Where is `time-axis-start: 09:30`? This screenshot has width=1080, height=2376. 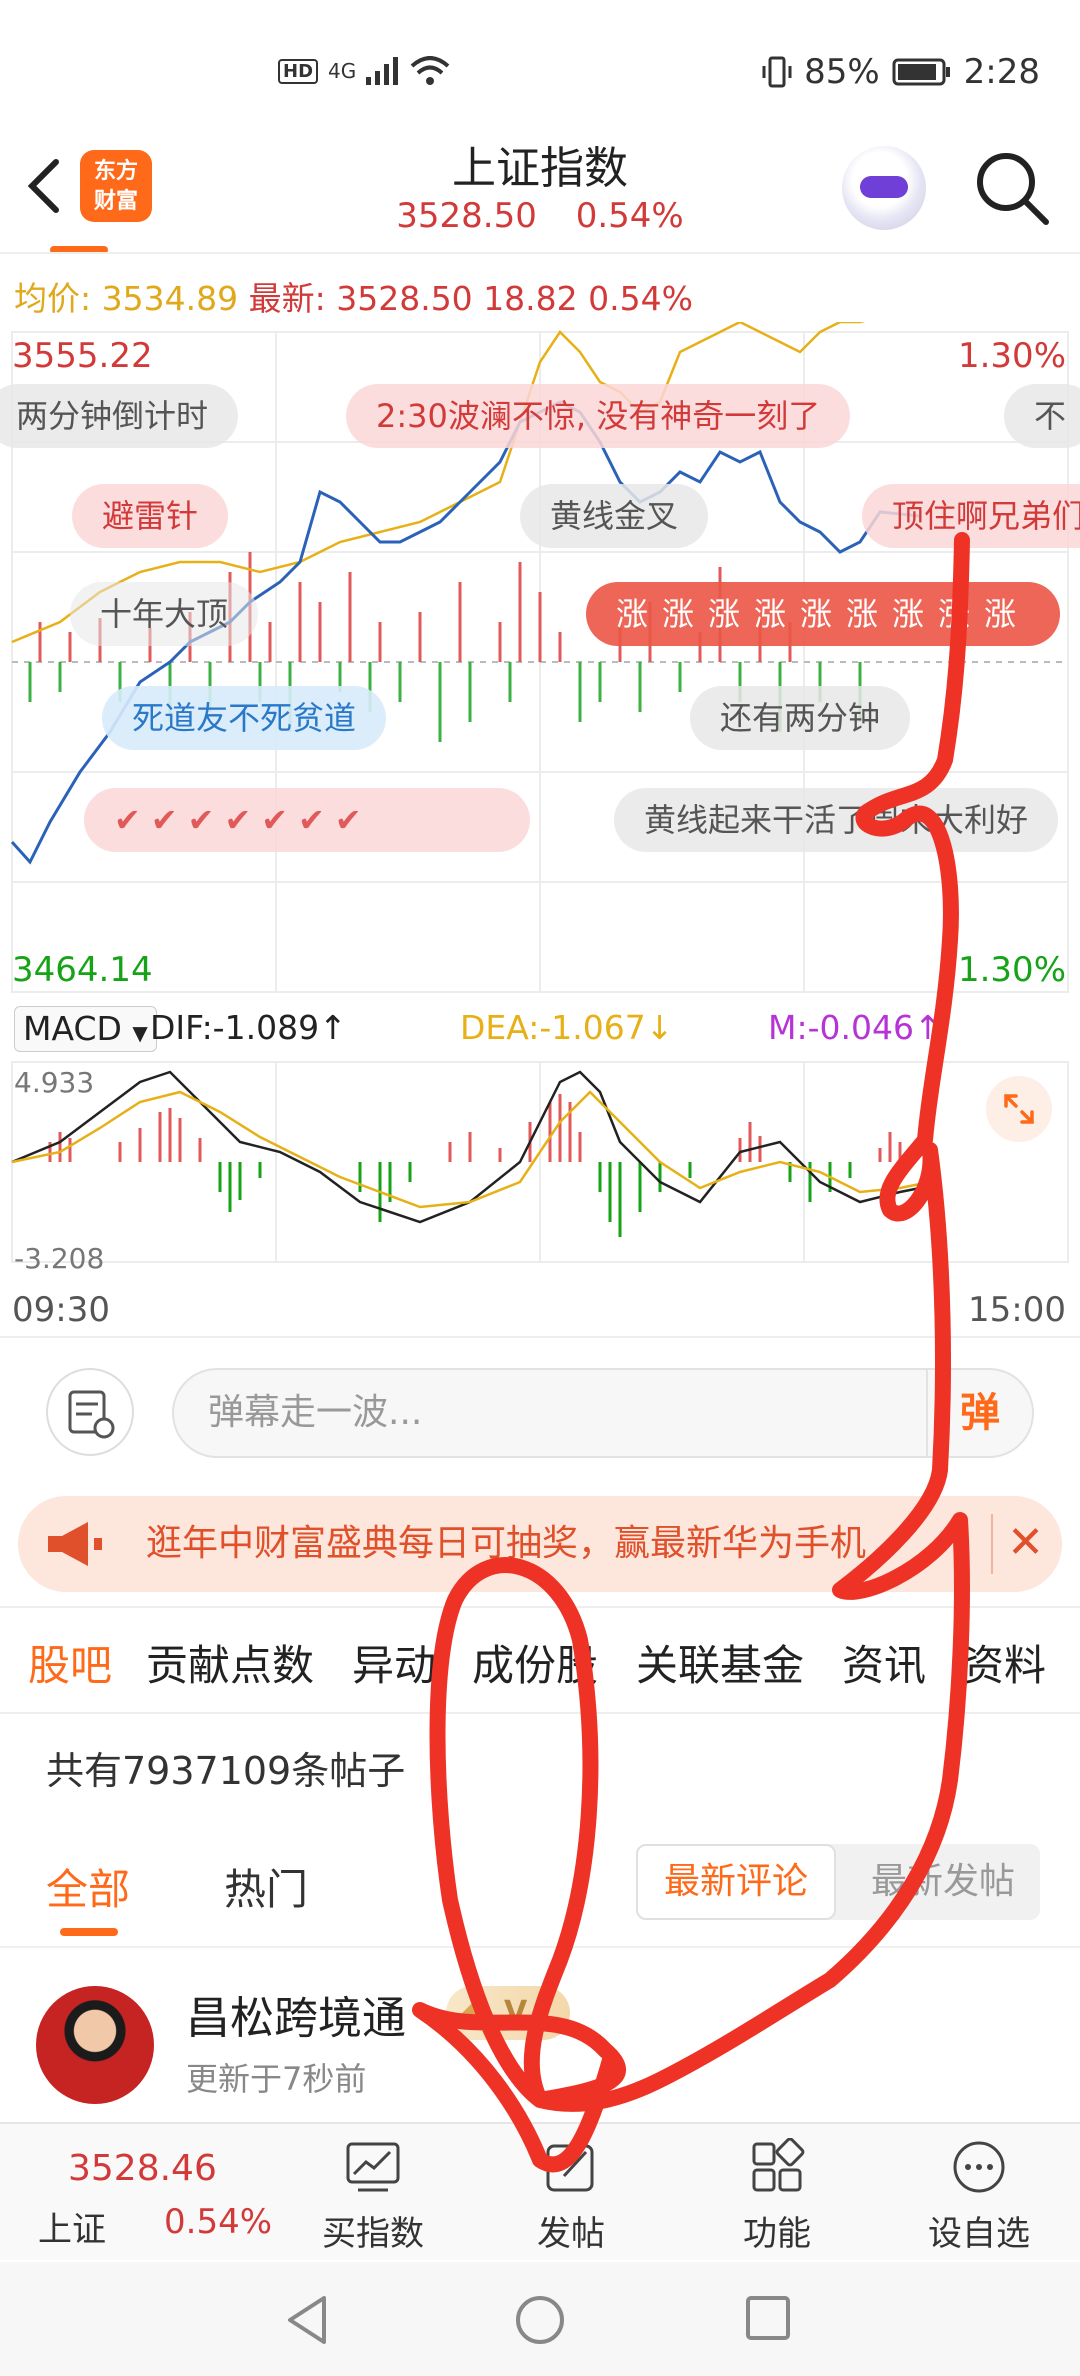
time-axis-start: 09:30 is located at coordinates (61, 1310).